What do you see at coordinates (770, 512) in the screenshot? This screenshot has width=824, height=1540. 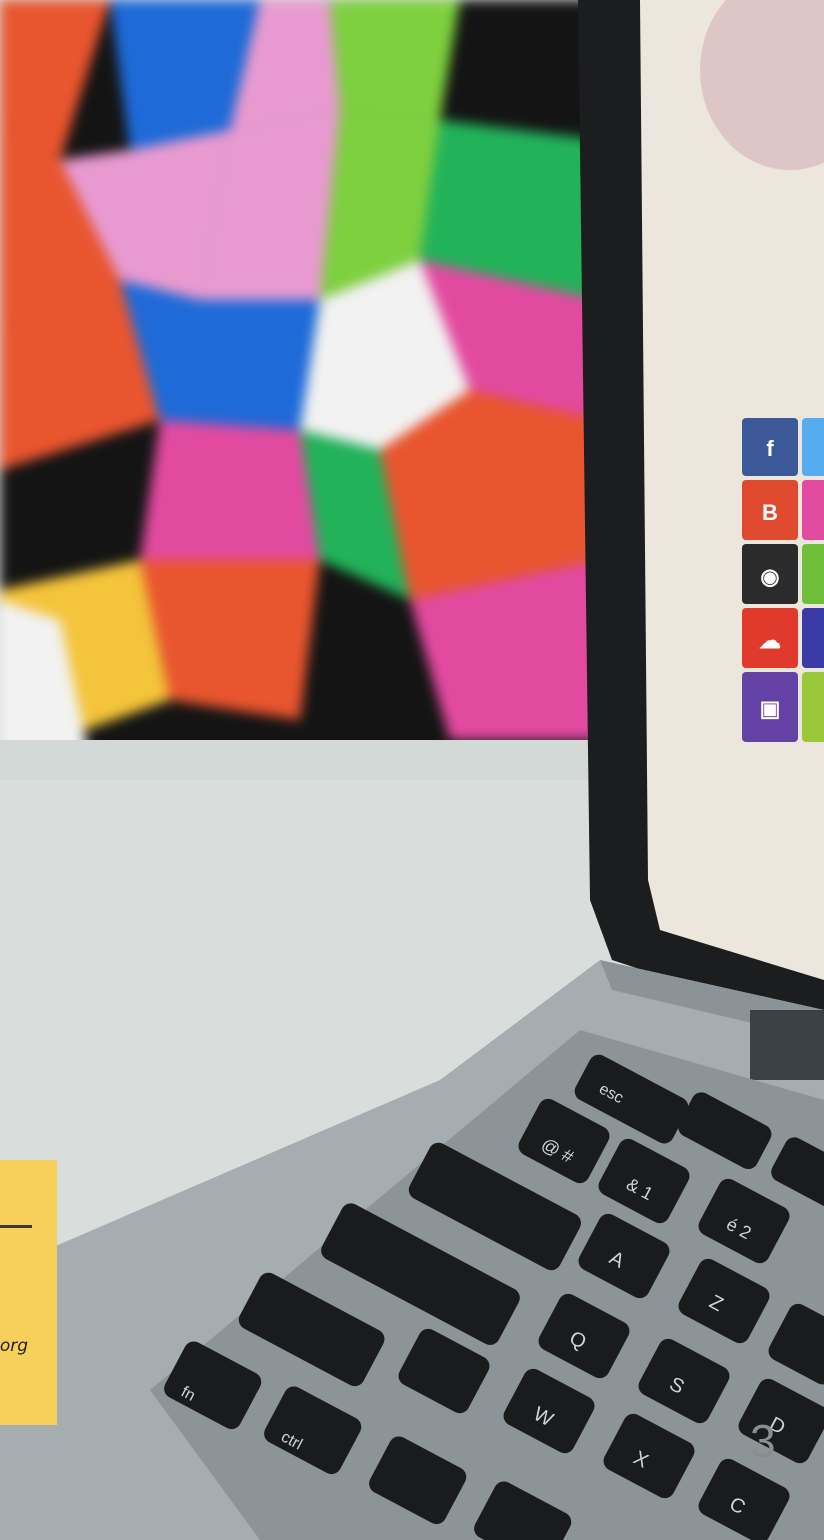 I see `blogger-icon: B` at bounding box center [770, 512].